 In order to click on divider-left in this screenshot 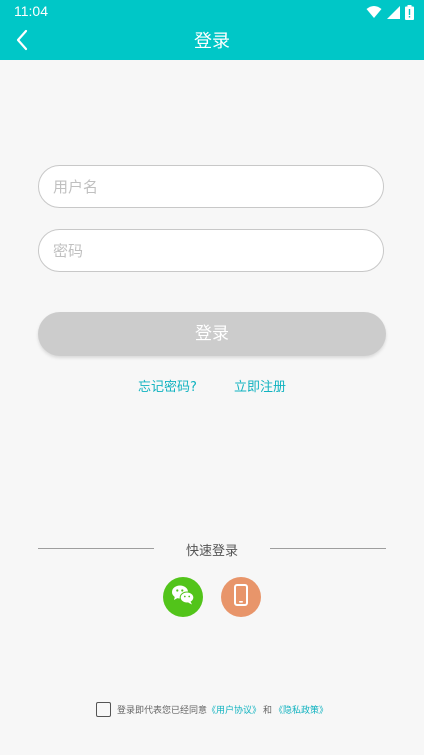, I will do `click(96, 548)`.